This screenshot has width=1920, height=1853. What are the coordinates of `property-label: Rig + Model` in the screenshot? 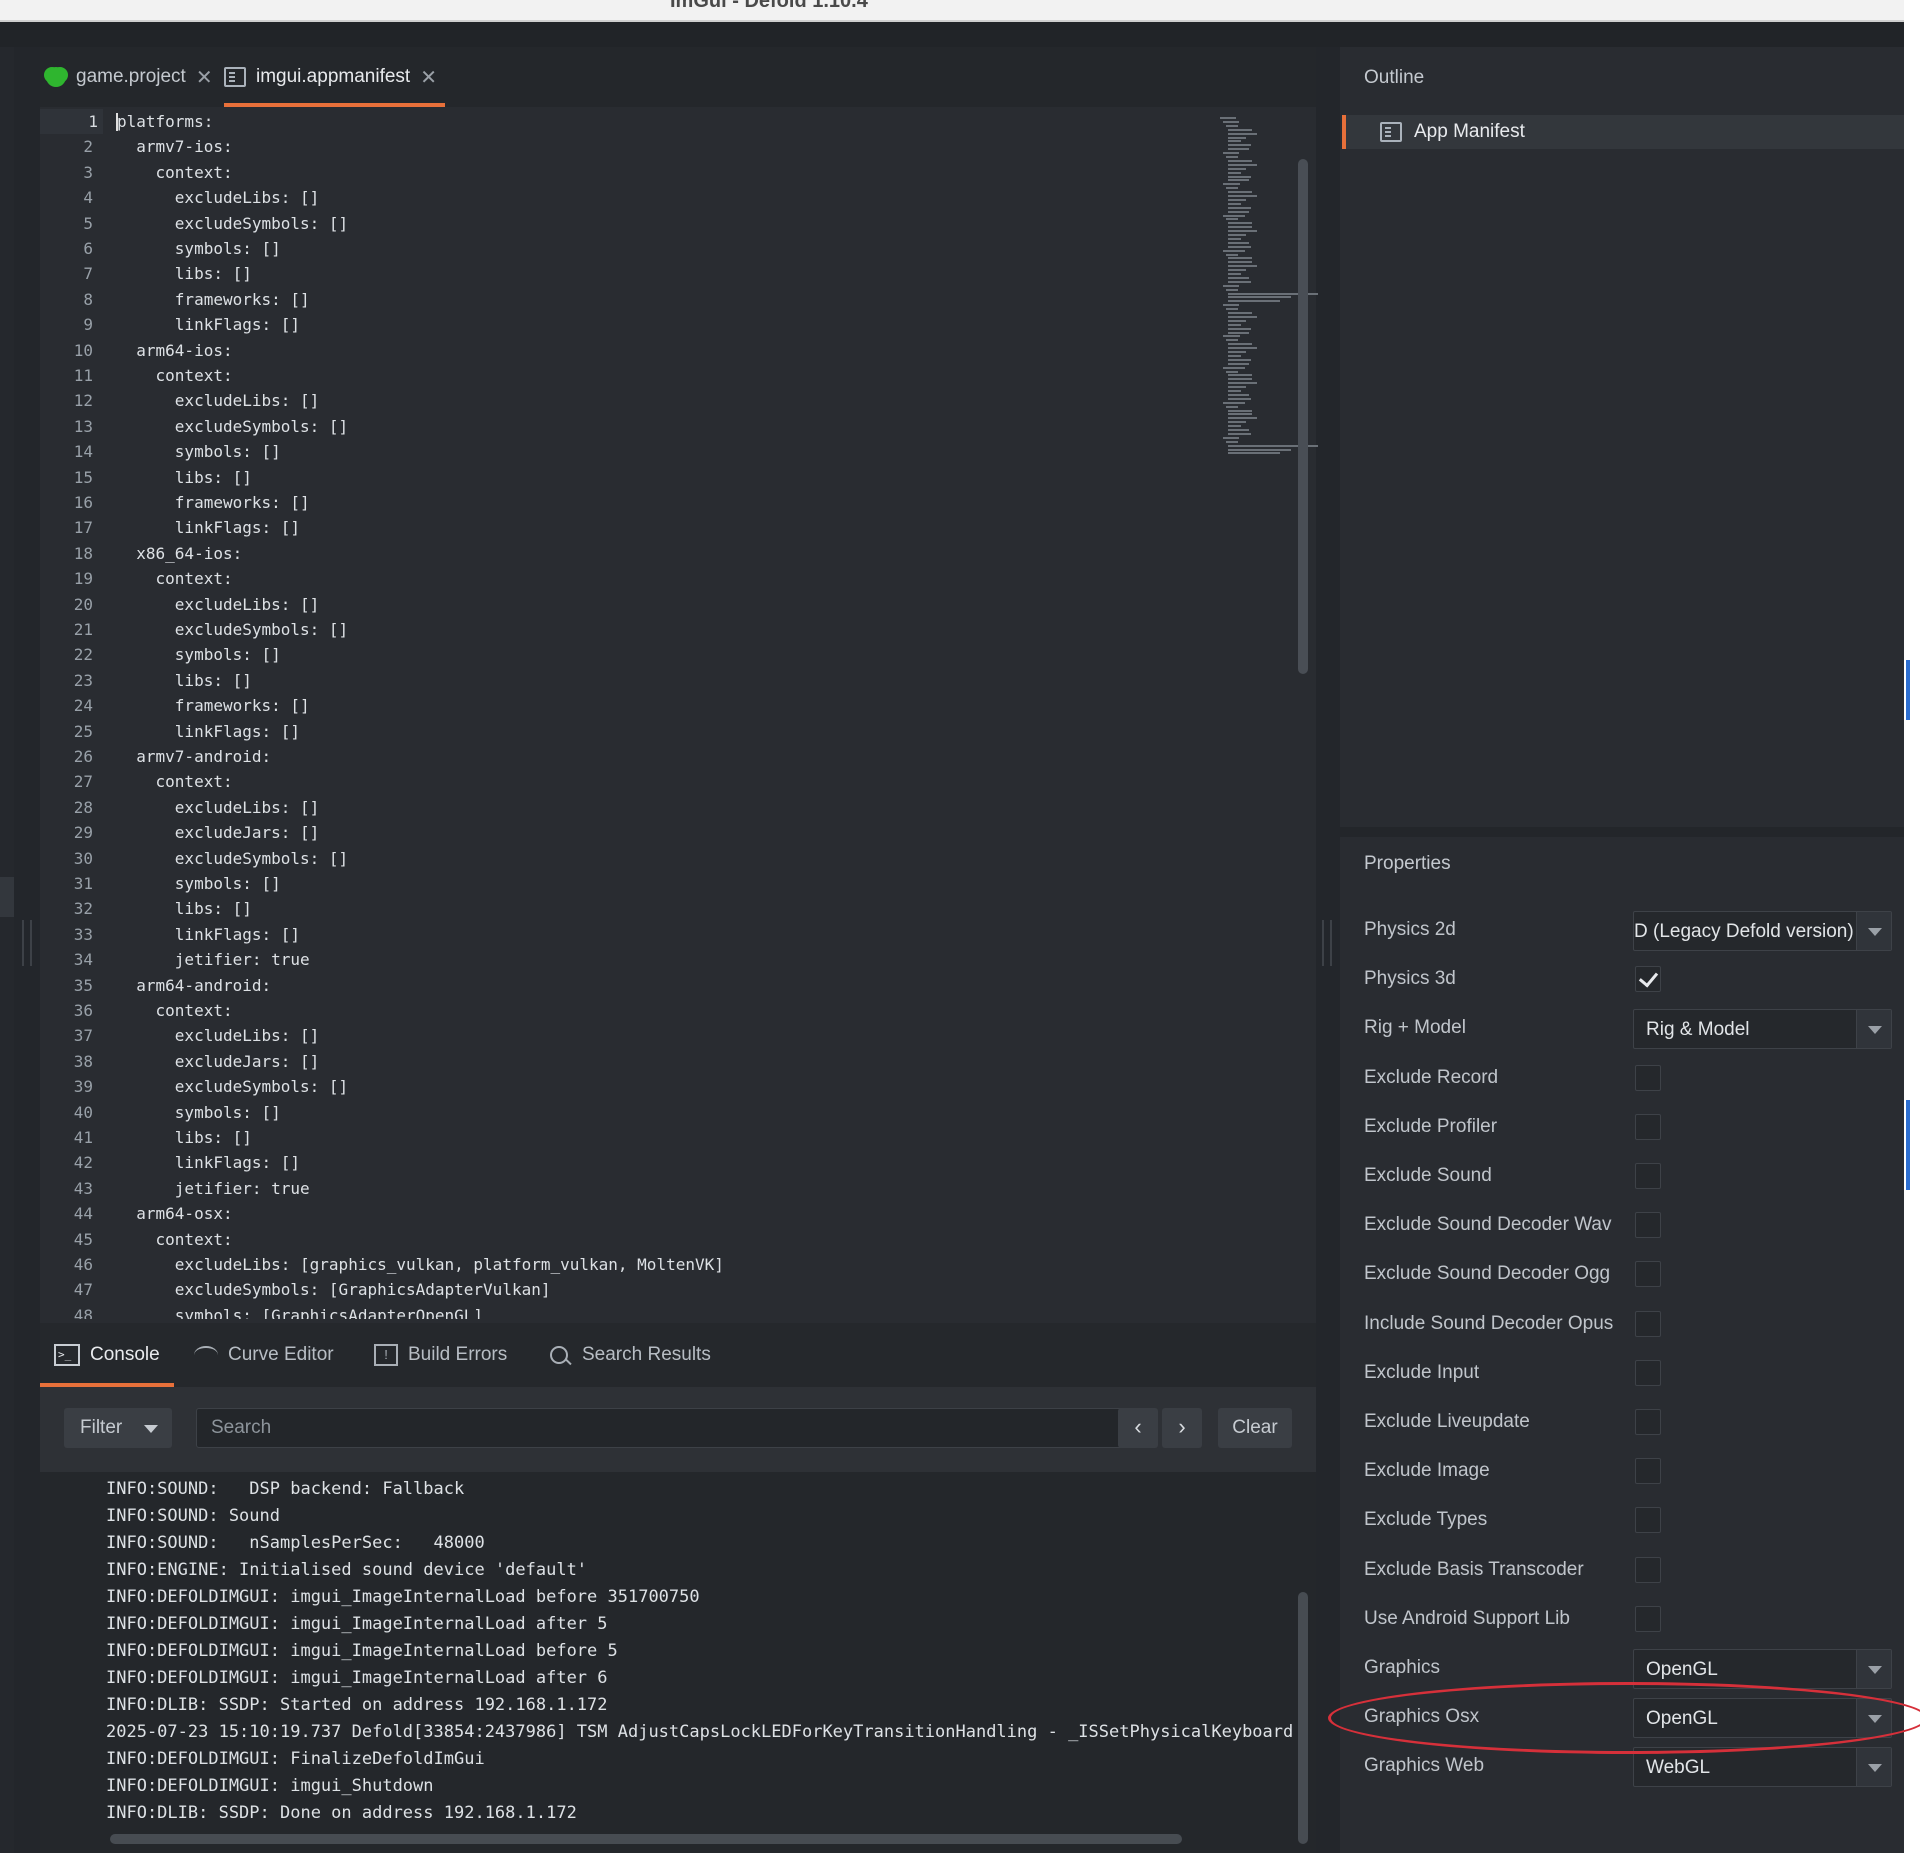 It's located at (1415, 1028).